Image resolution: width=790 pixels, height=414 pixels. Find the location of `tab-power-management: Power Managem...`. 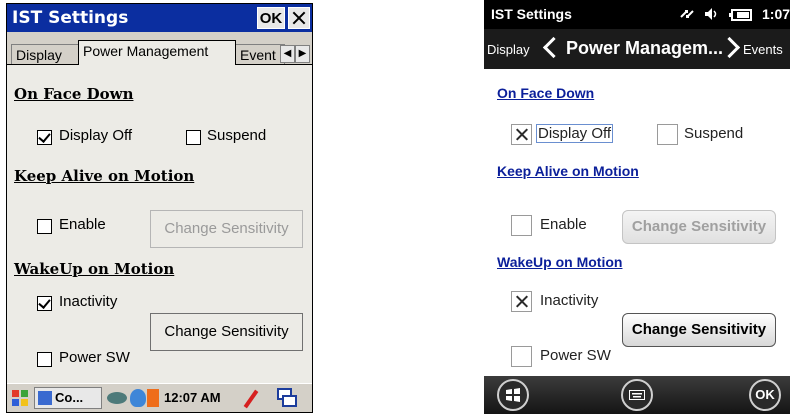

tab-power-management: Power Managem... is located at coordinates (645, 48).